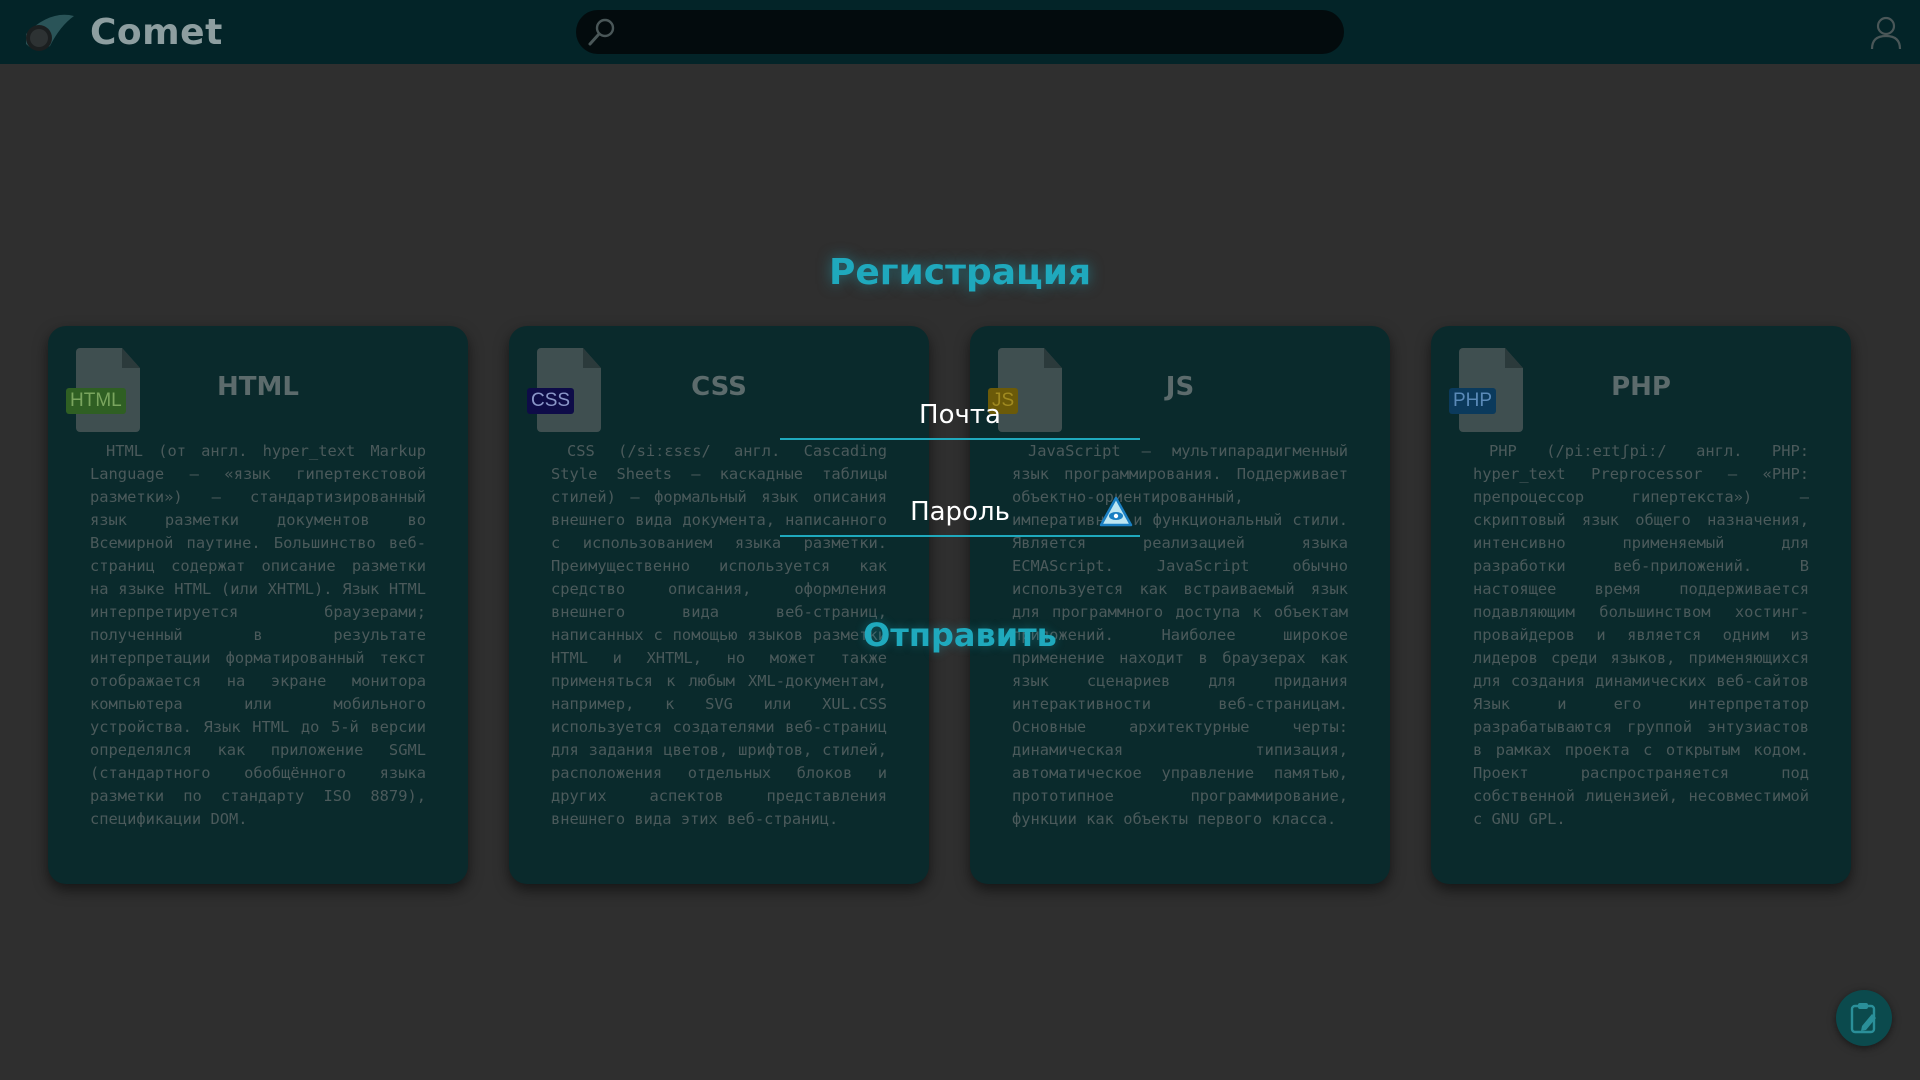  What do you see at coordinates (960, 415) in the screenshot?
I see `email-field: Почта` at bounding box center [960, 415].